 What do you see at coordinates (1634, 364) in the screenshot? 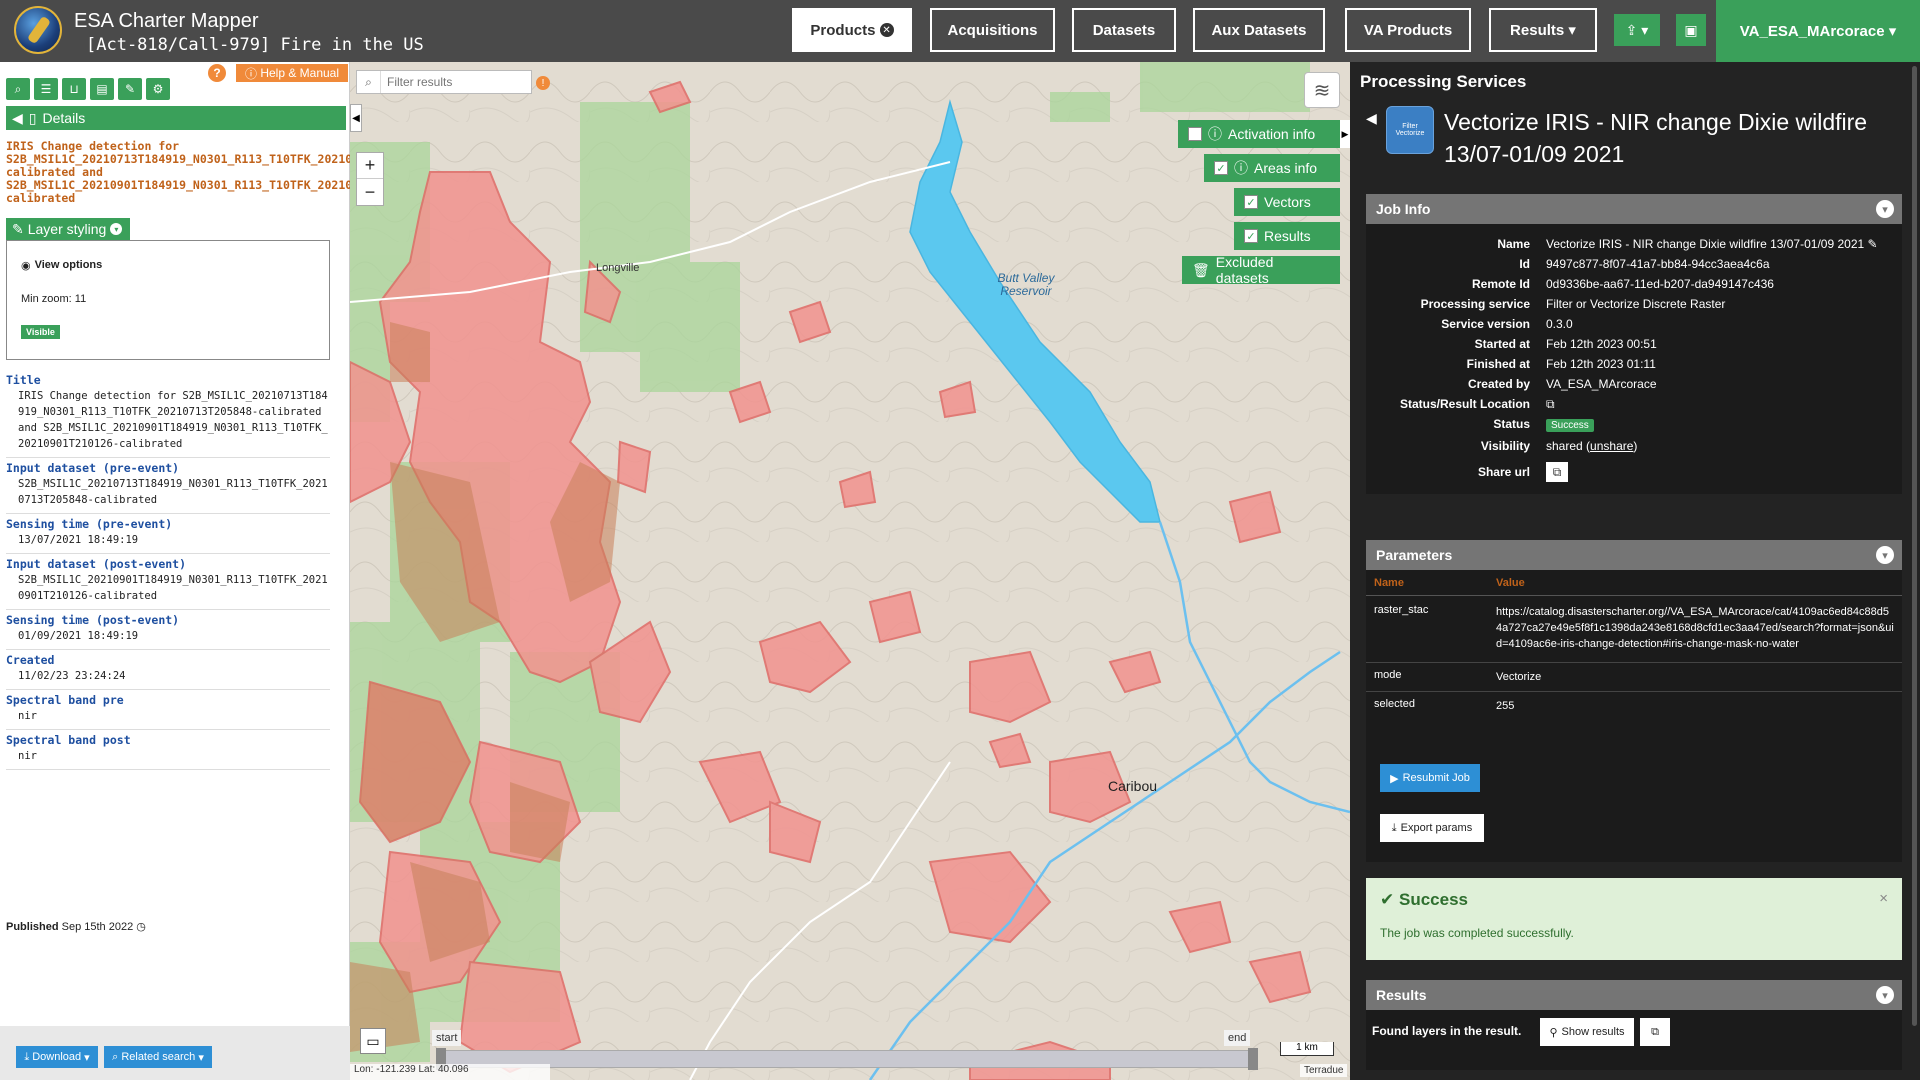
I see `job-info-row: Finished at Feb 12th 2023 01:11` at bounding box center [1634, 364].